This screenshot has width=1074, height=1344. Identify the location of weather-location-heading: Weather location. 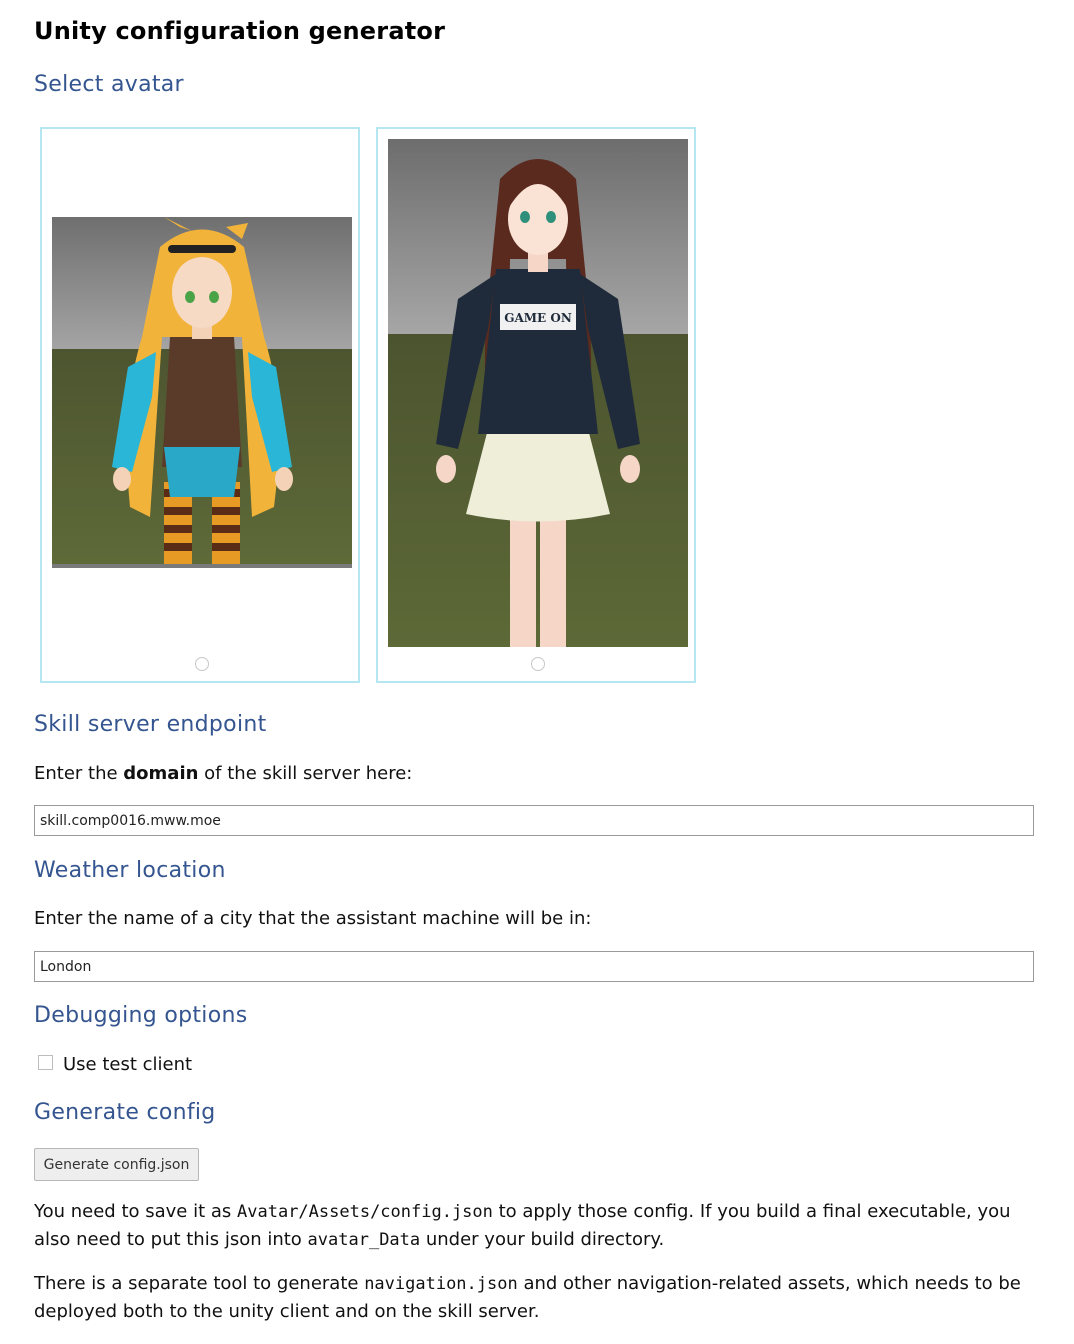
(130, 870).